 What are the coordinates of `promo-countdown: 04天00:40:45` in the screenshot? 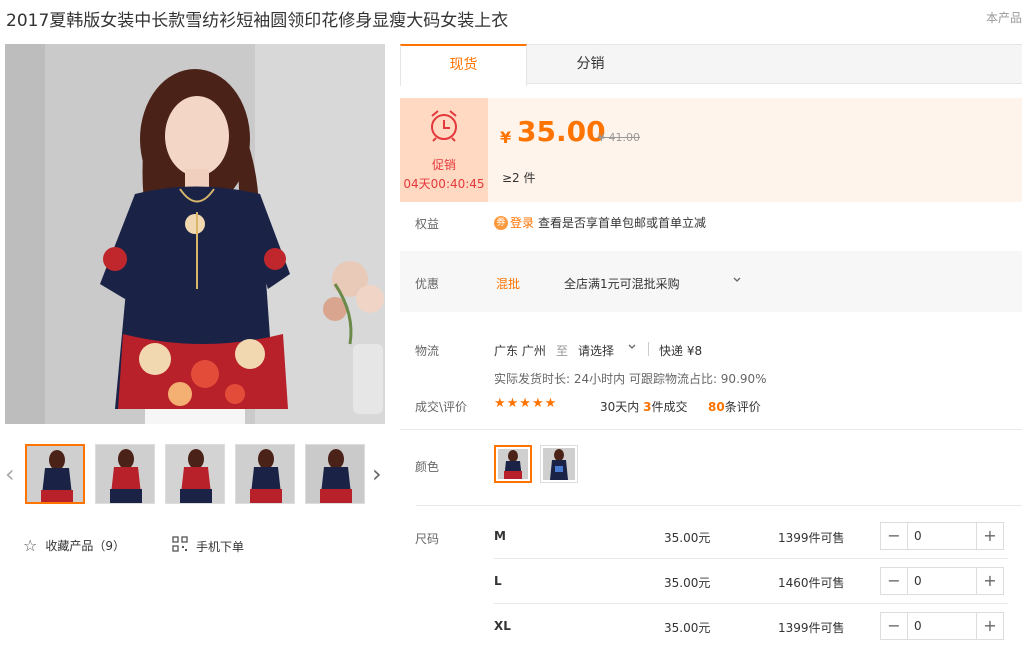 It's located at (444, 184).